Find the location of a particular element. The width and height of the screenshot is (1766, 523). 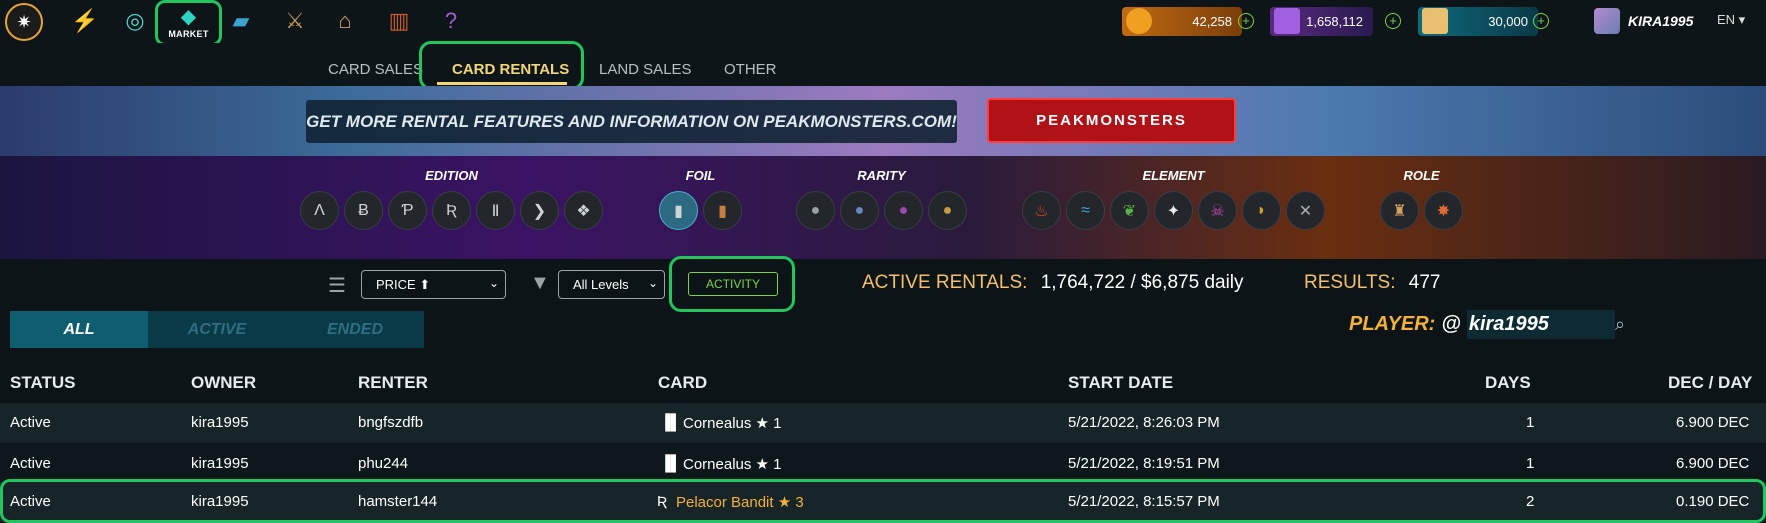

portal-icon: ◎ is located at coordinates (135, 21).